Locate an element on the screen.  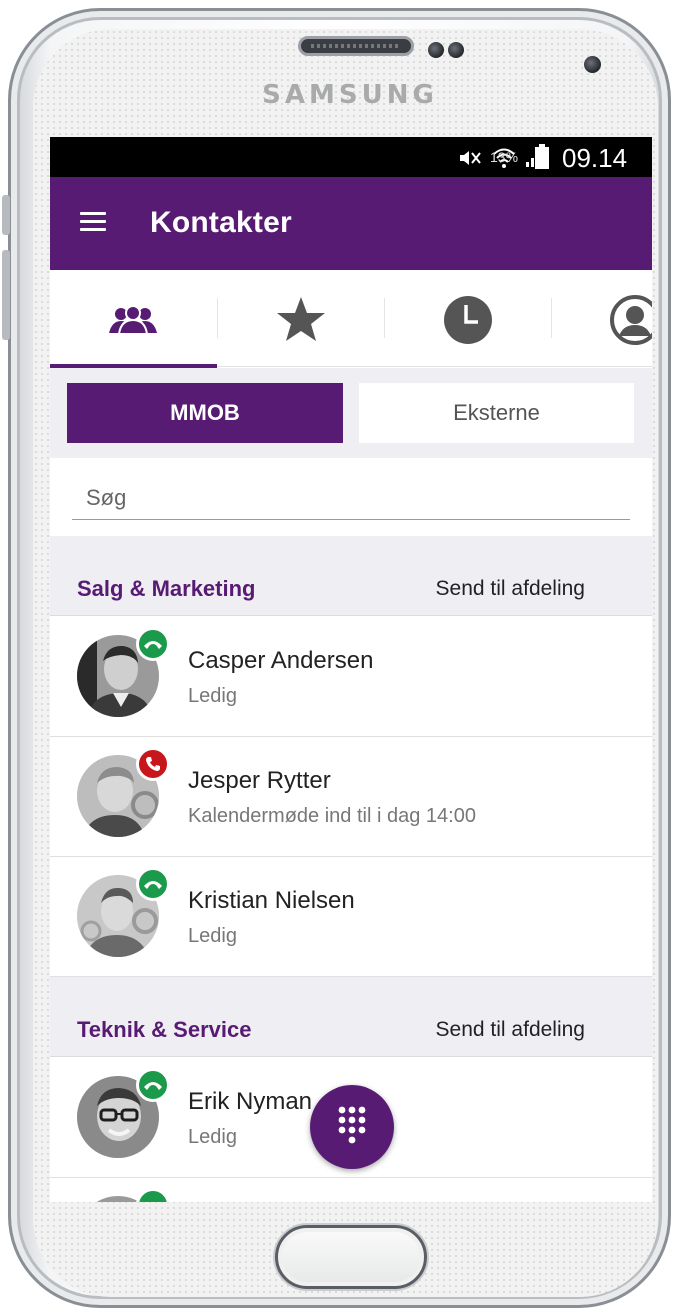
contact-row: Casper Andersen Ledig is located at coordinates (351, 677).